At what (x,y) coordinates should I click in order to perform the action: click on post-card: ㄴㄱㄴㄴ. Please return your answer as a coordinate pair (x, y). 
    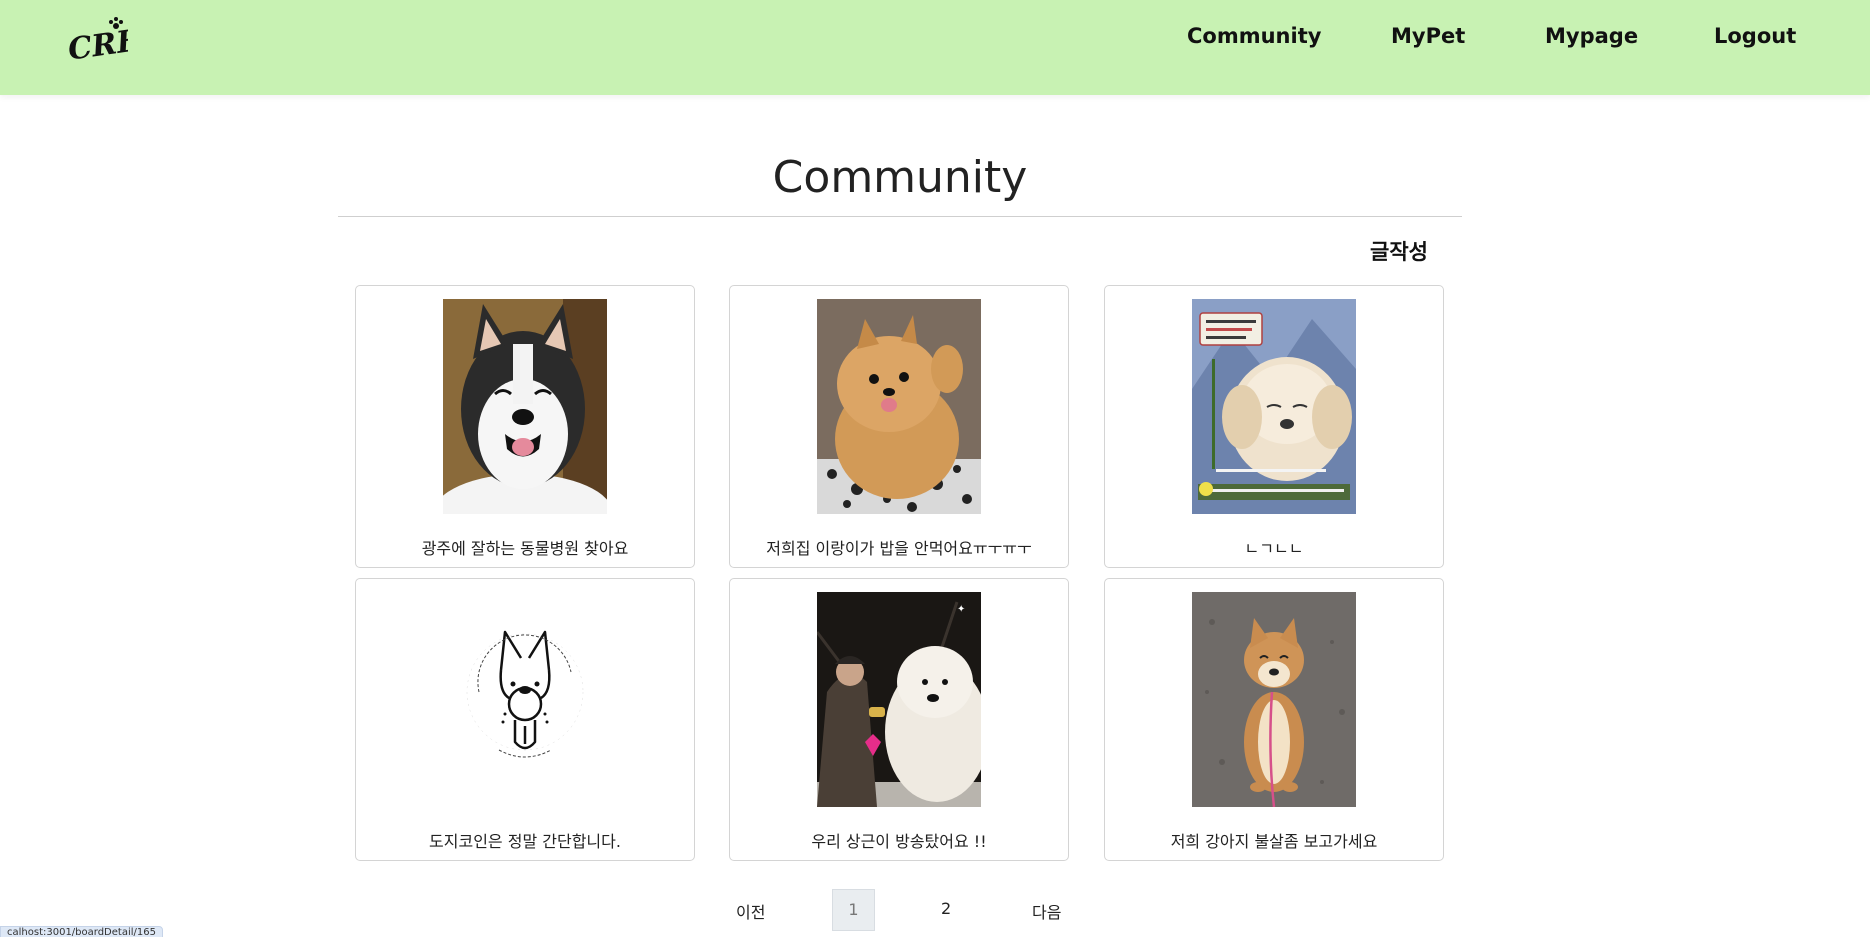
    Looking at the image, I should click on (1274, 426).